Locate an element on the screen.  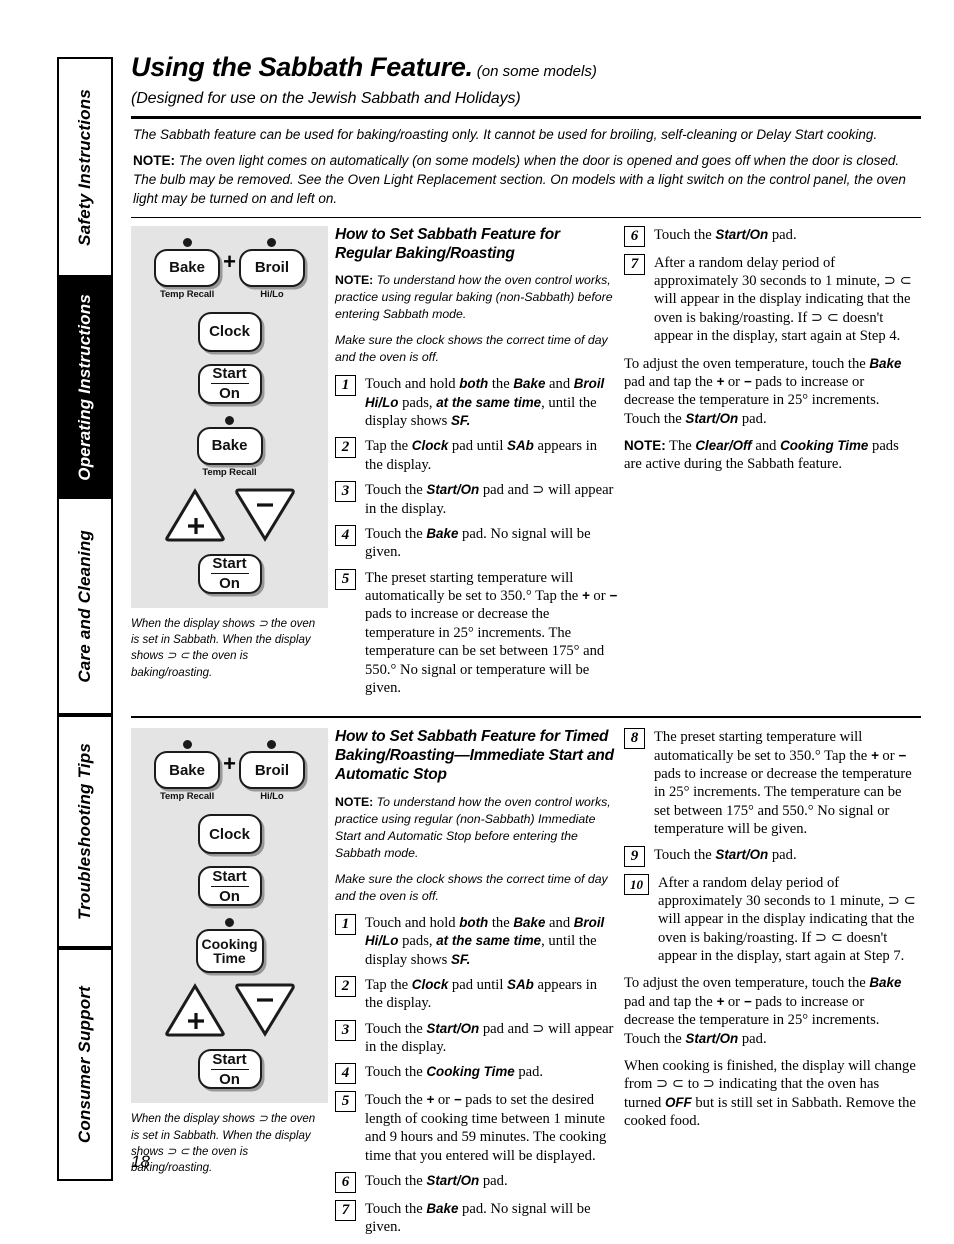
cooking-key-label-line2: Time is located at coordinates (229, 958).